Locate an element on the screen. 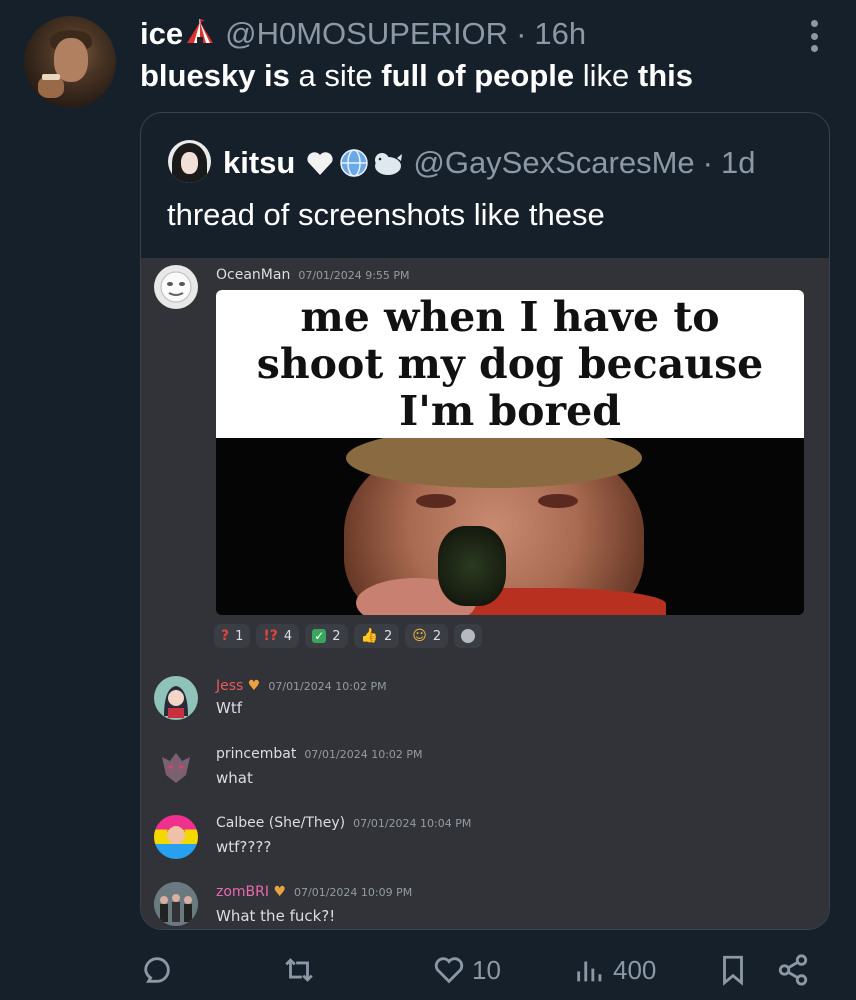  calbee-message: wtf???? is located at coordinates (244, 847).